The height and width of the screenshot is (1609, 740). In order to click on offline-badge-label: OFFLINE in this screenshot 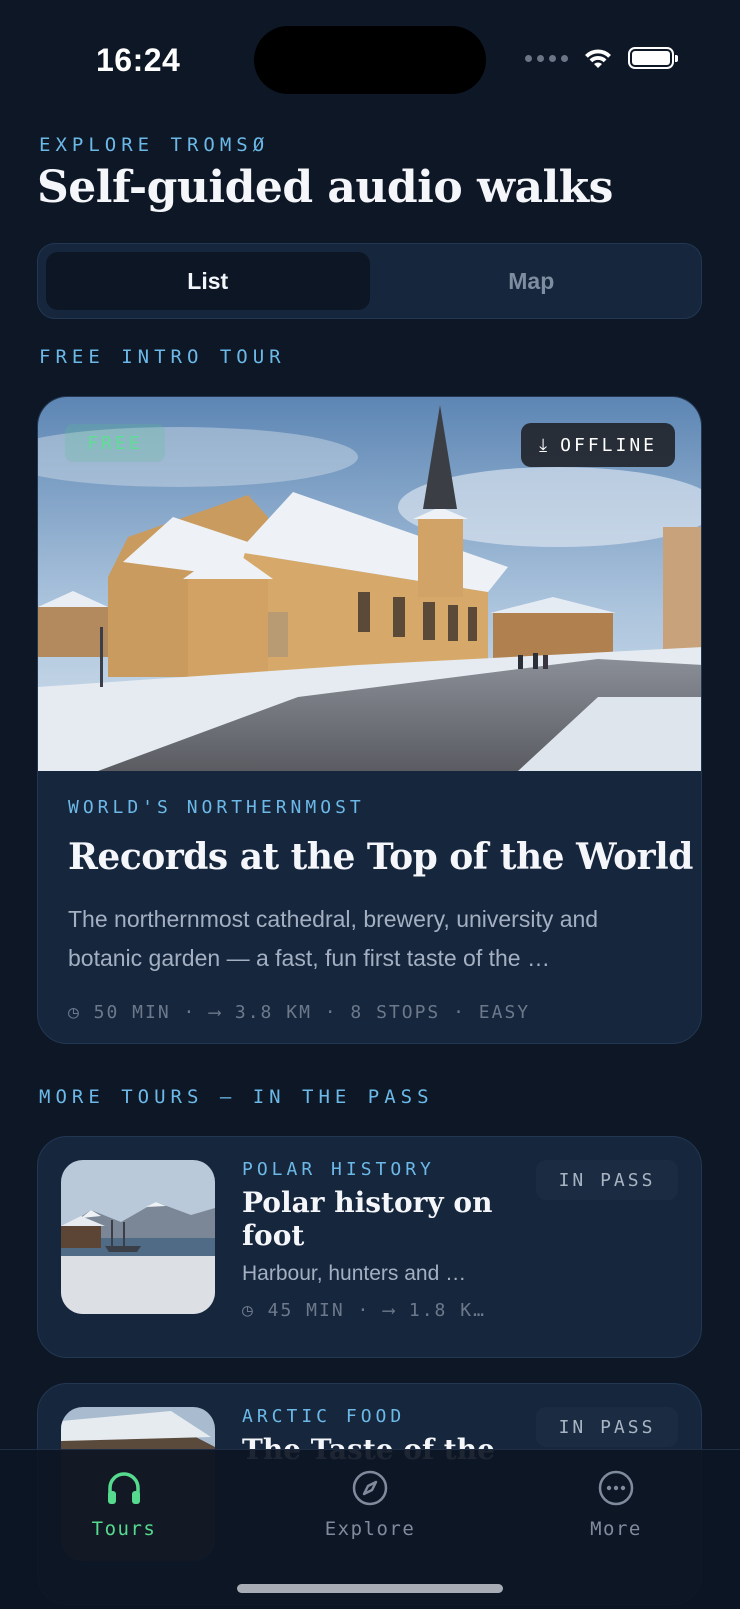, I will do `click(608, 445)`.